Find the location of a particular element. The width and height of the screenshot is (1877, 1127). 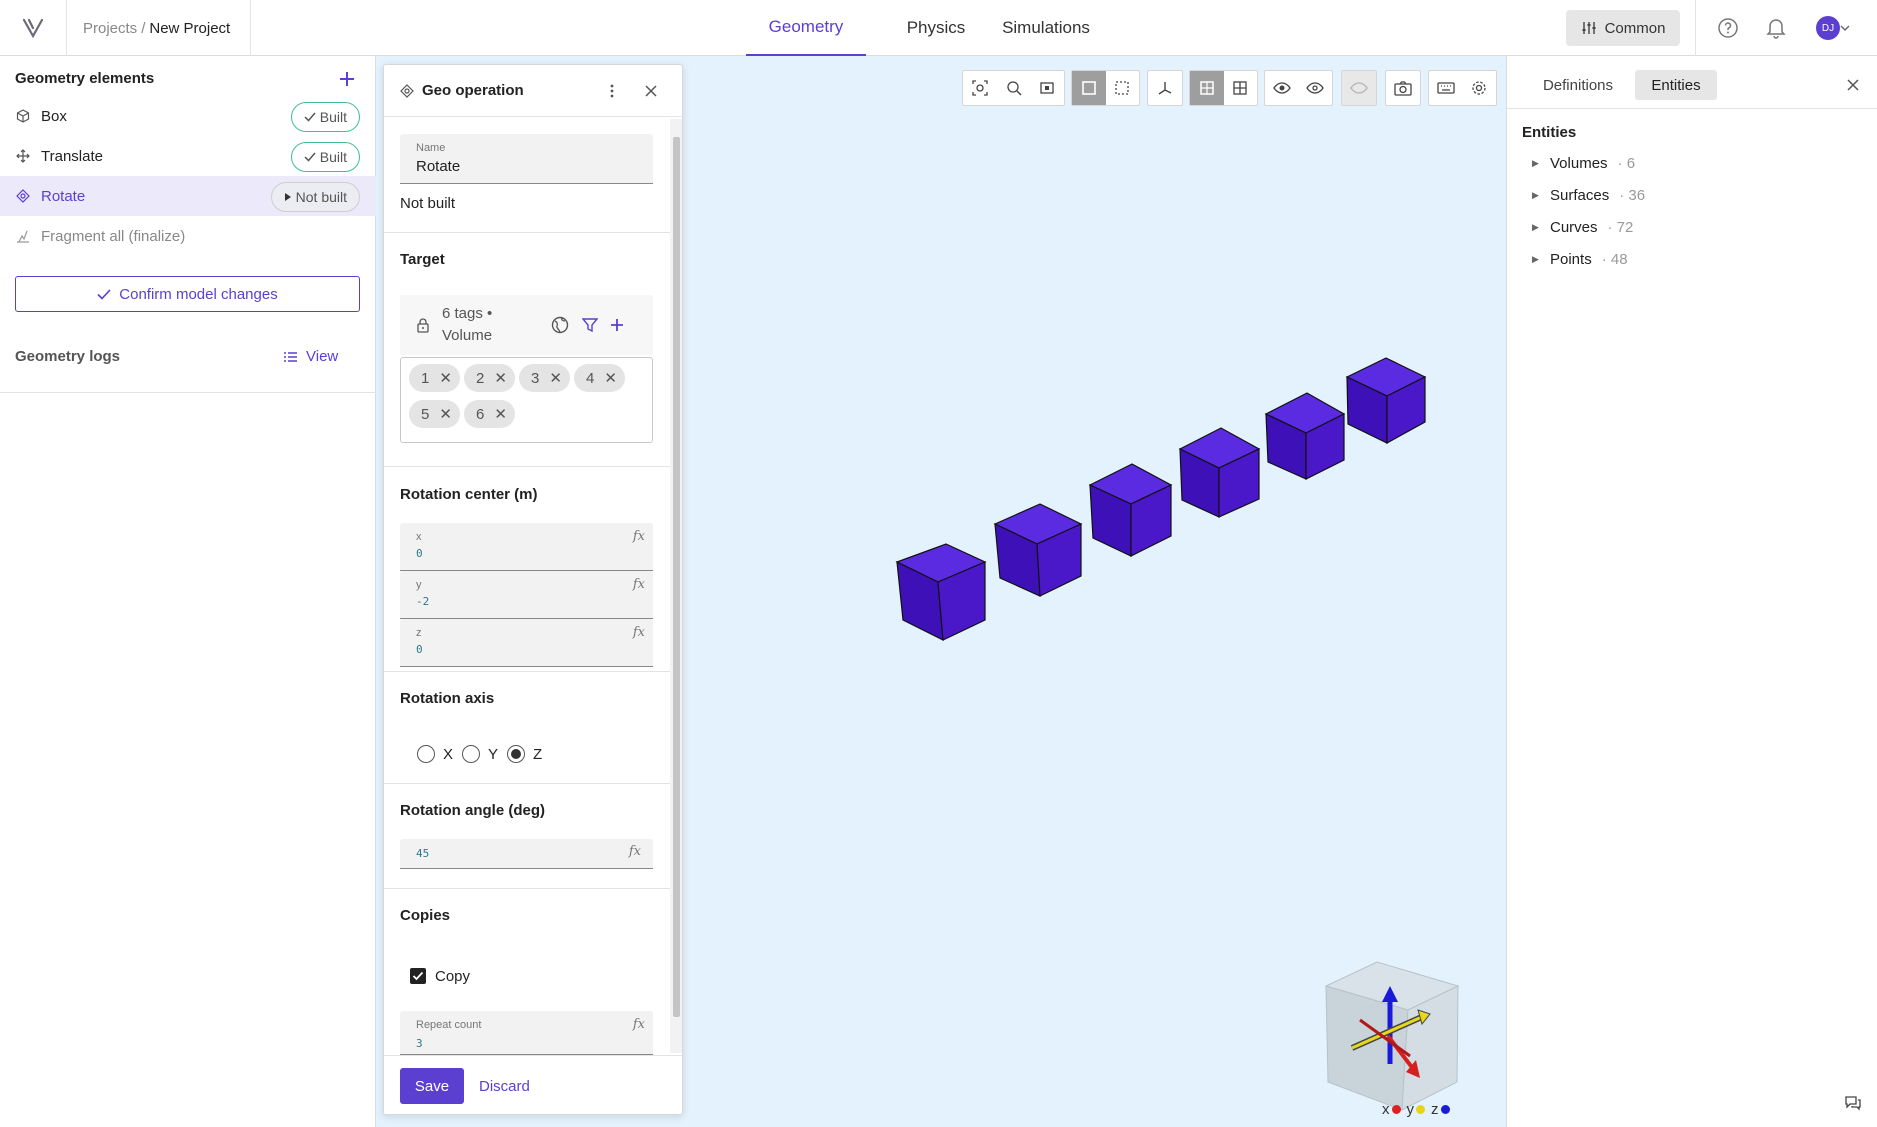

hide-icon is located at coordinates (1282, 88).